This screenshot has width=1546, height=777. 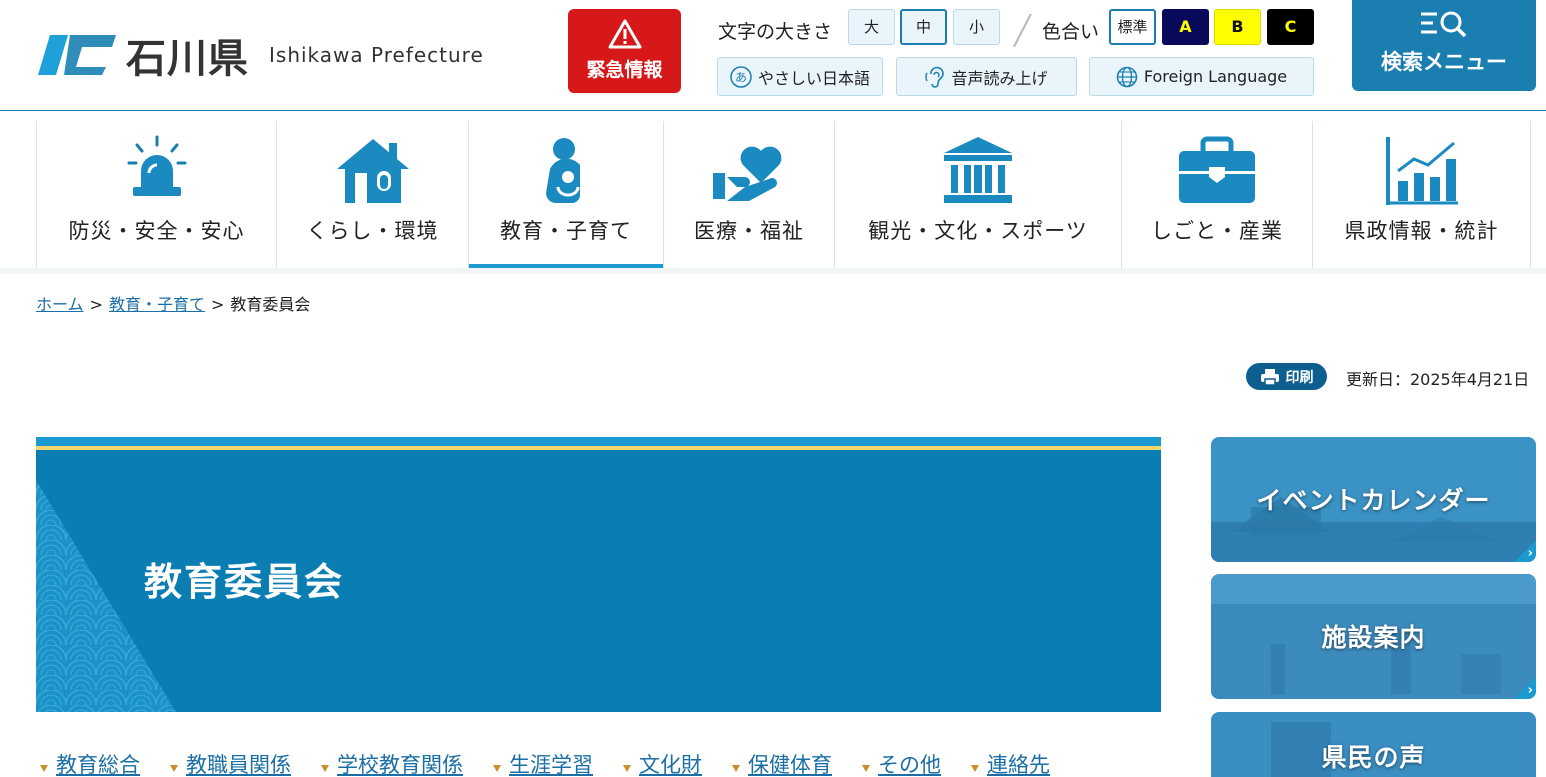 What do you see at coordinates (1217, 169) in the screenshot?
I see `briefcase-icon` at bounding box center [1217, 169].